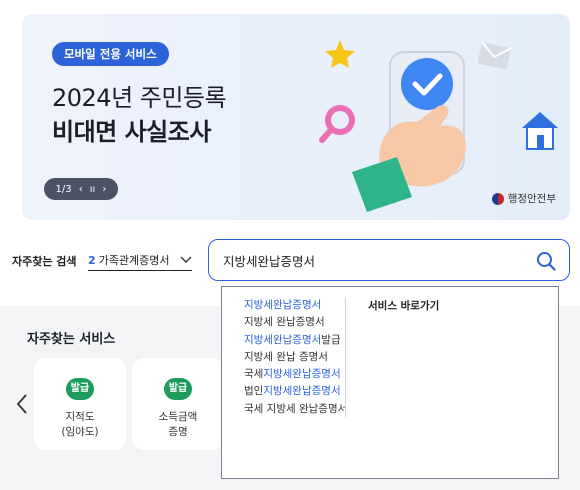 This screenshot has height=490, width=580. I want to click on suggestion-item: 지방세완납증명서, so click(295, 305).